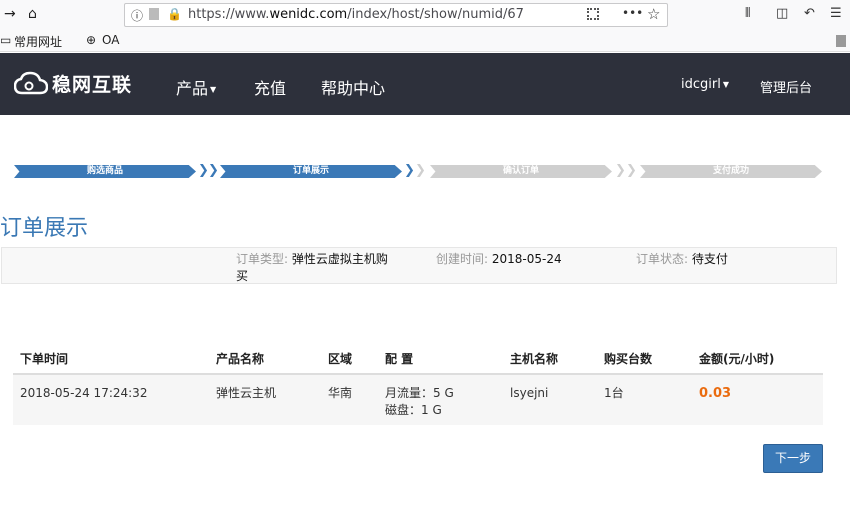 The image size is (850, 519). Describe the element at coordinates (632, 13) in the screenshot. I see `page-actions-icon: •••` at that location.